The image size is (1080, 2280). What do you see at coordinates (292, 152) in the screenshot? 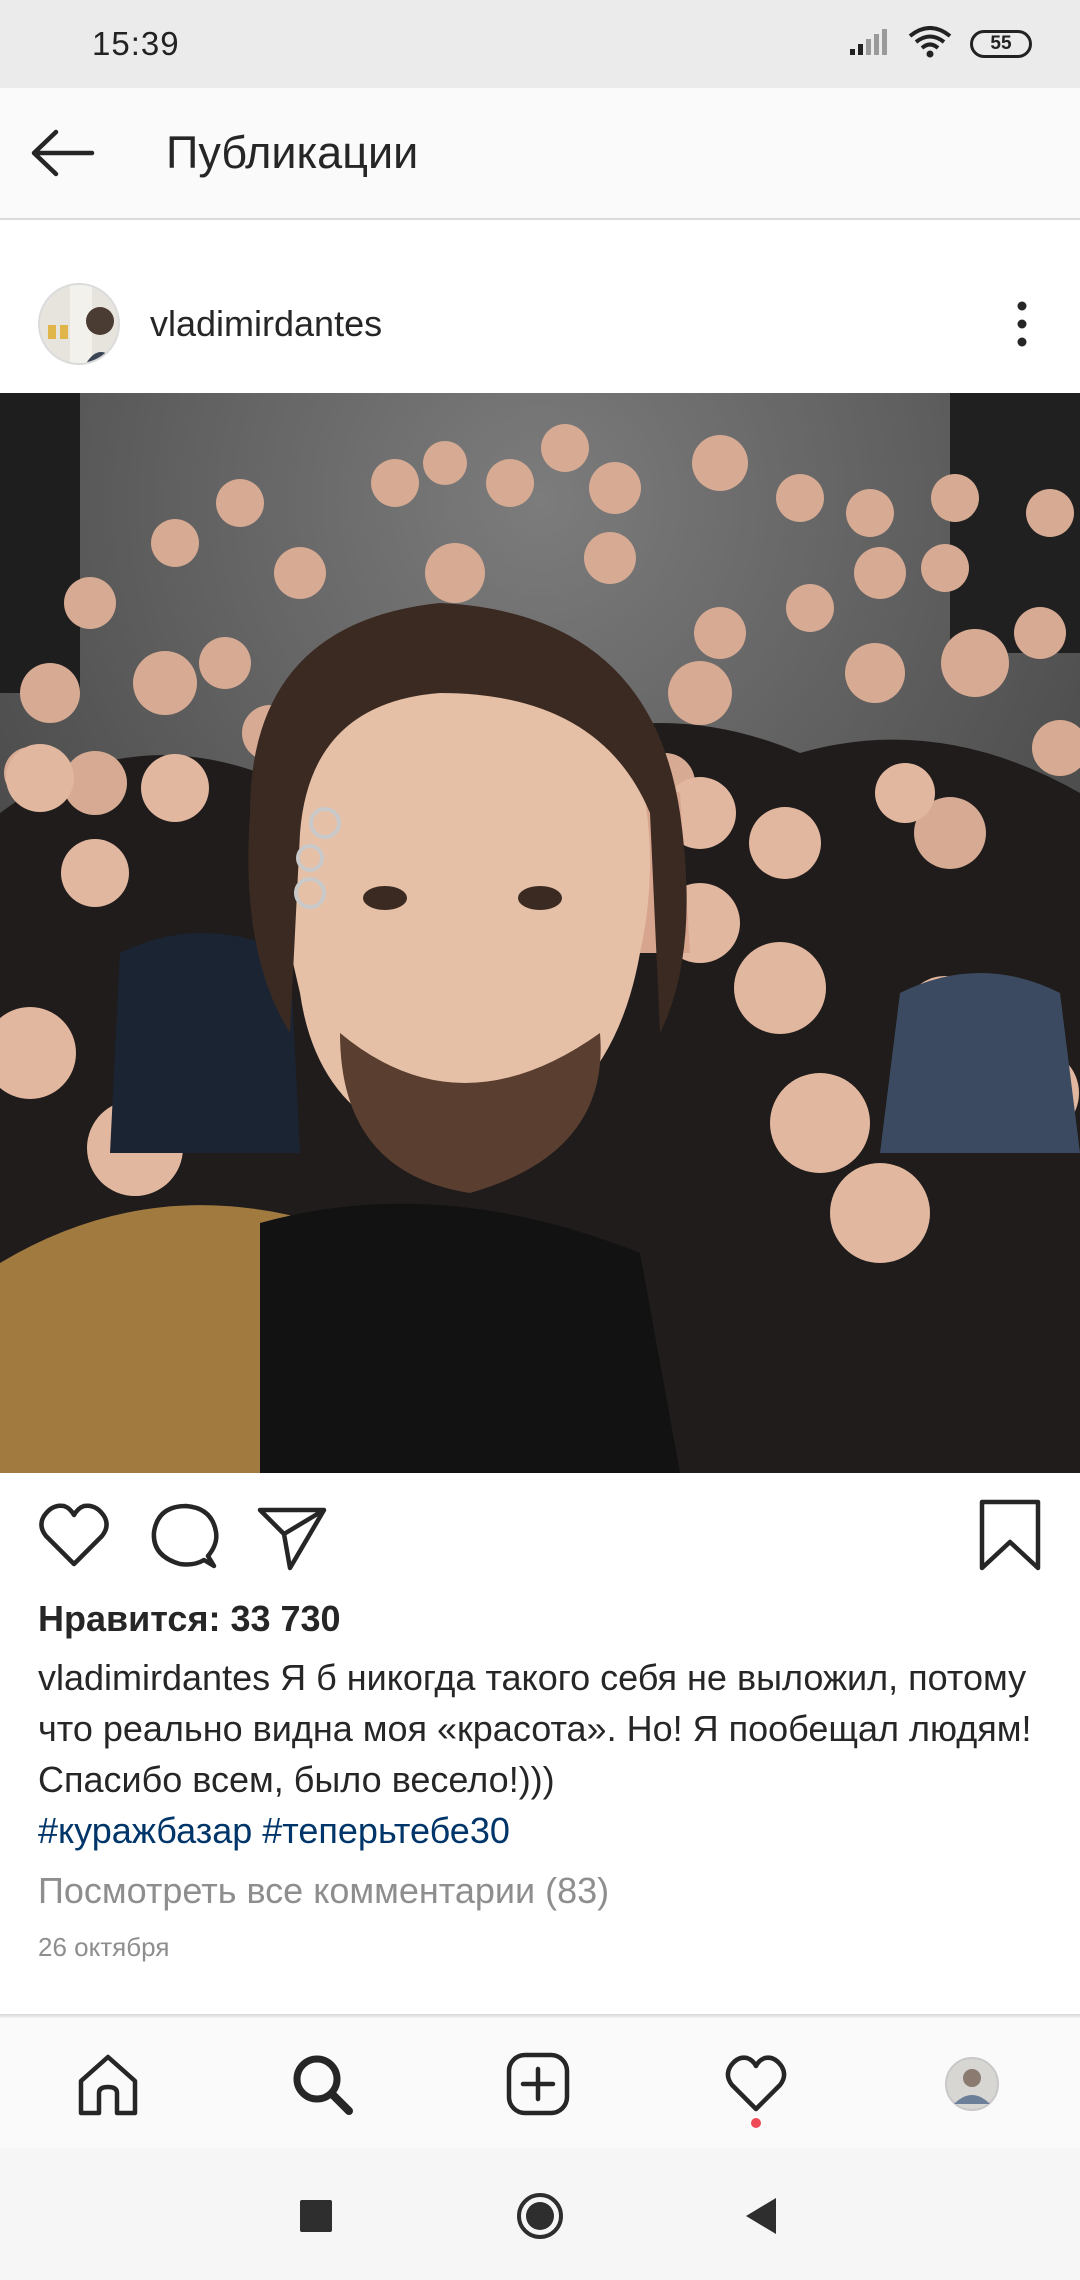
I see `page-title: Публикации` at bounding box center [292, 152].